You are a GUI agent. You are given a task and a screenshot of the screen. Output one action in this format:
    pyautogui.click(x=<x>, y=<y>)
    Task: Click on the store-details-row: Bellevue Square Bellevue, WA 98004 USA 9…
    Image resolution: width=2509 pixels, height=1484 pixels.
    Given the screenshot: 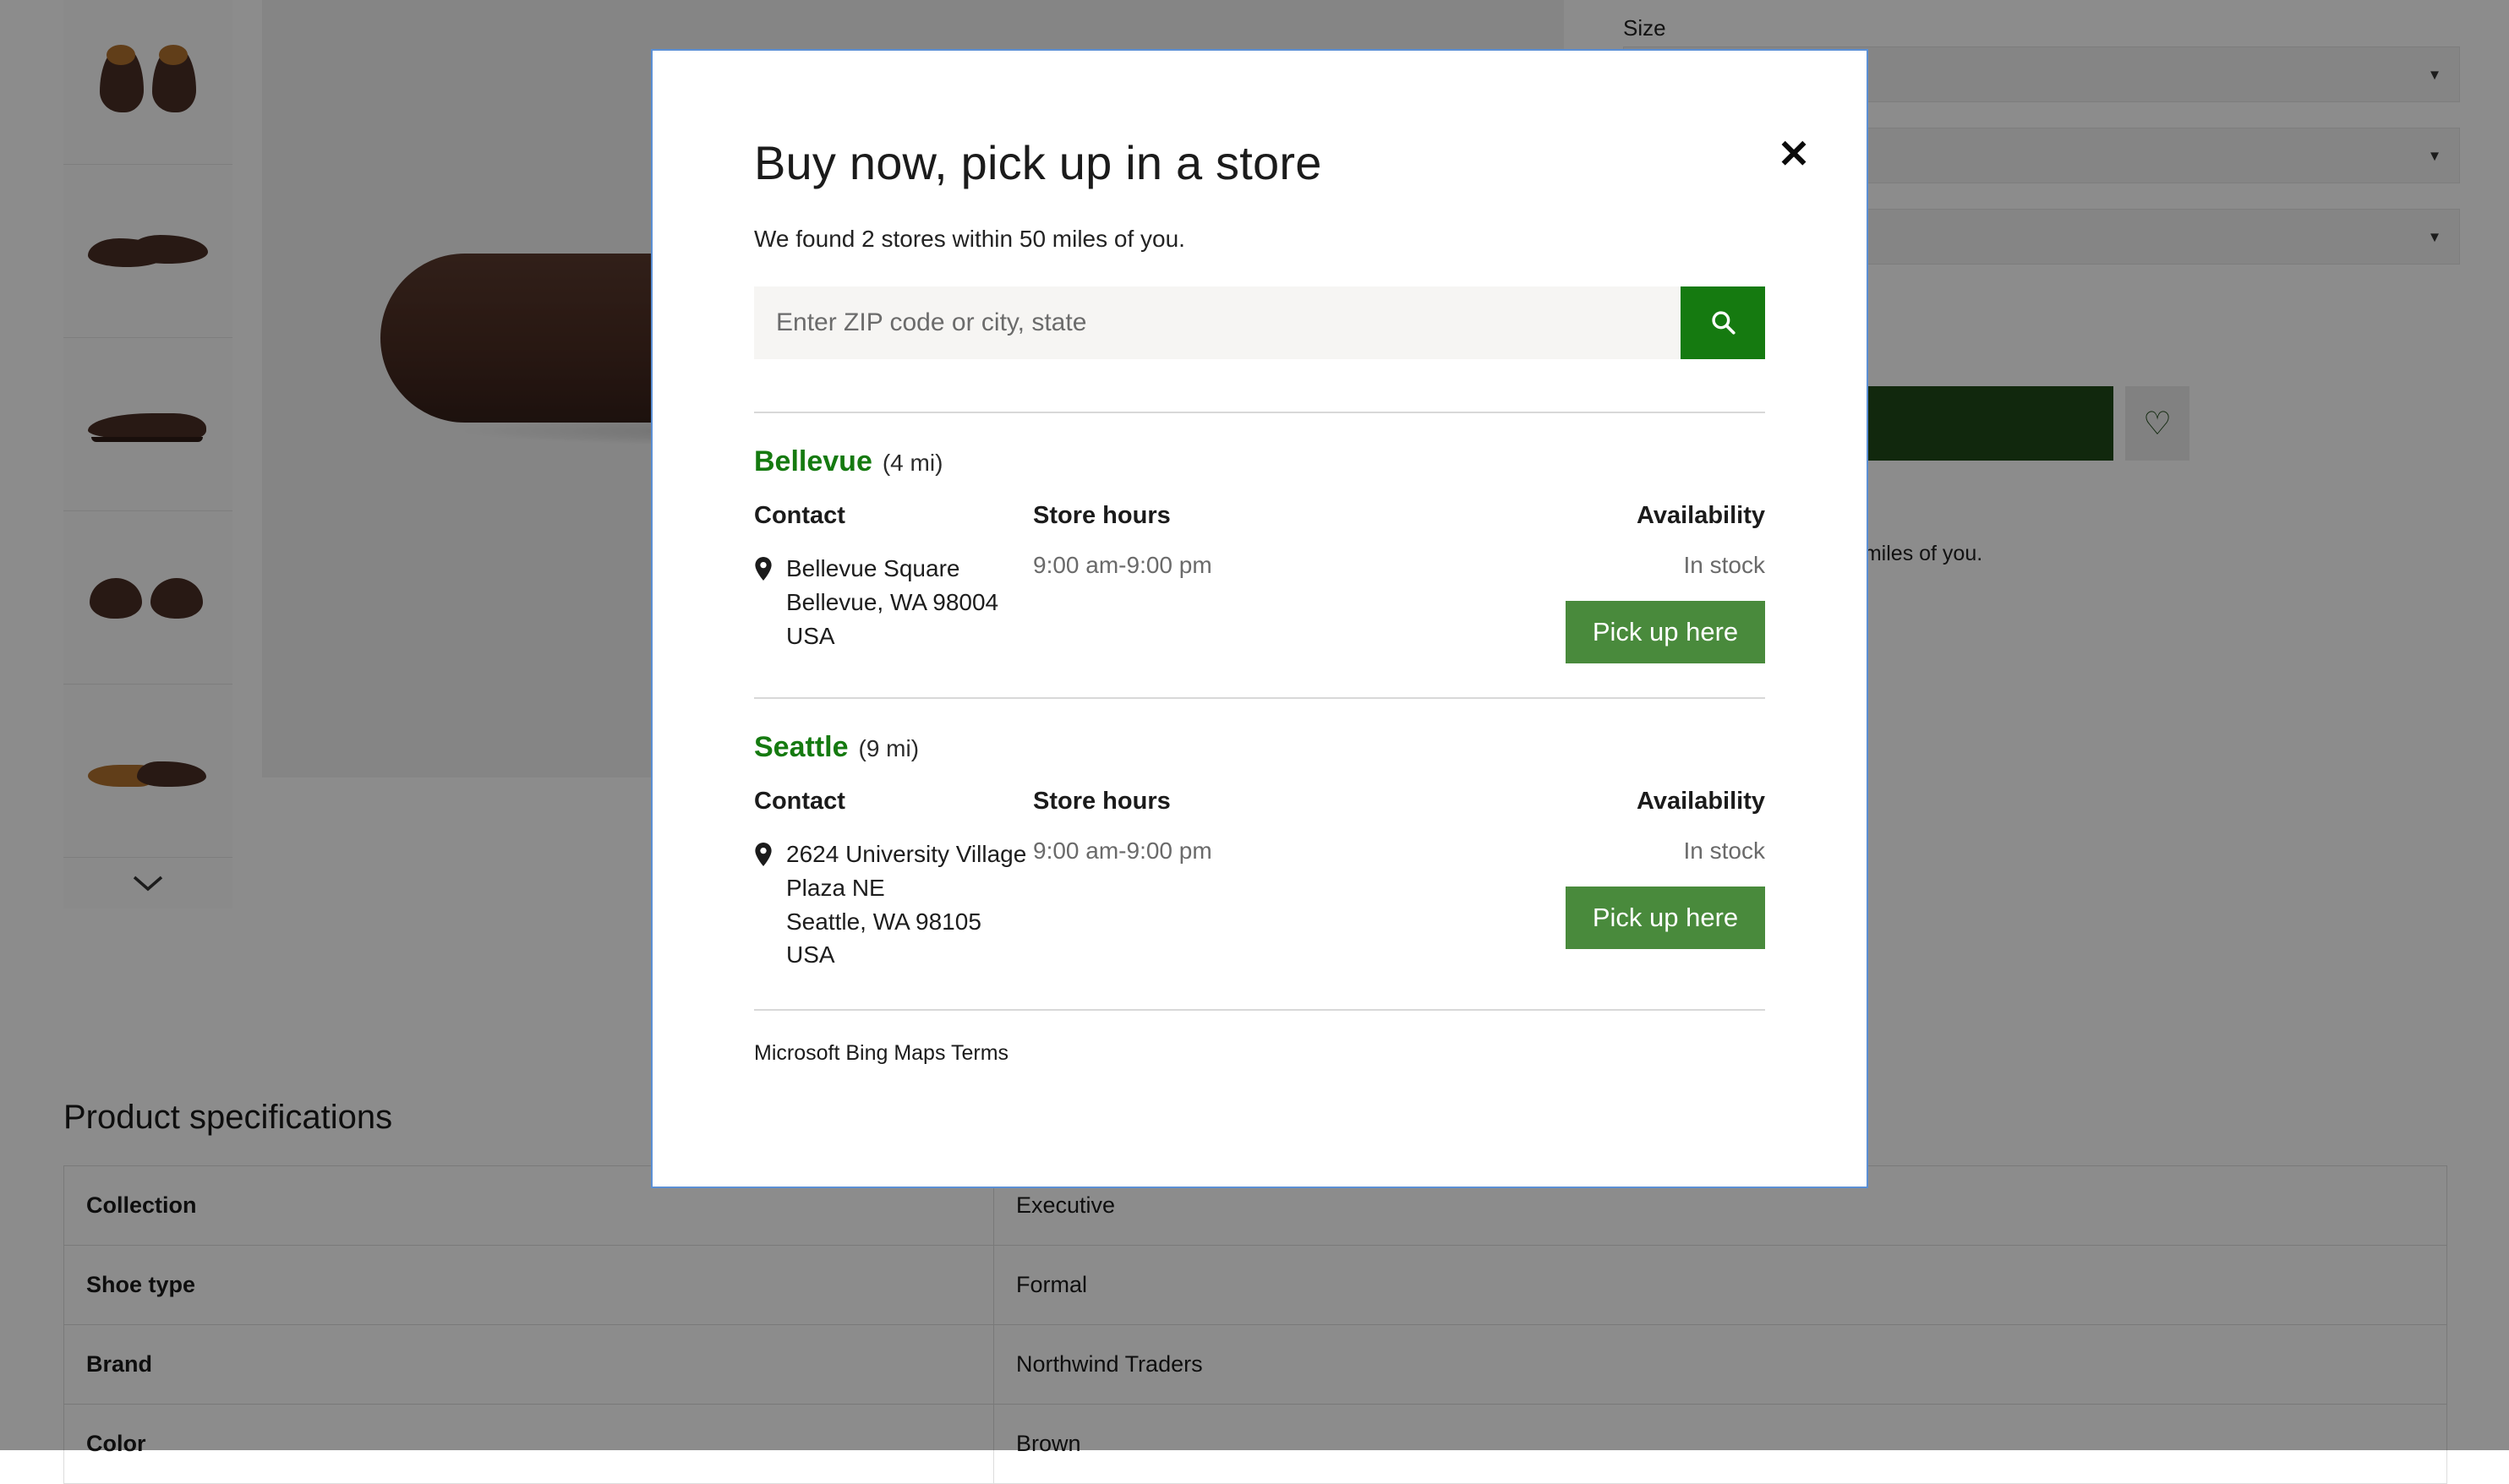 What is the action you would take?
    pyautogui.click(x=1259, y=608)
    